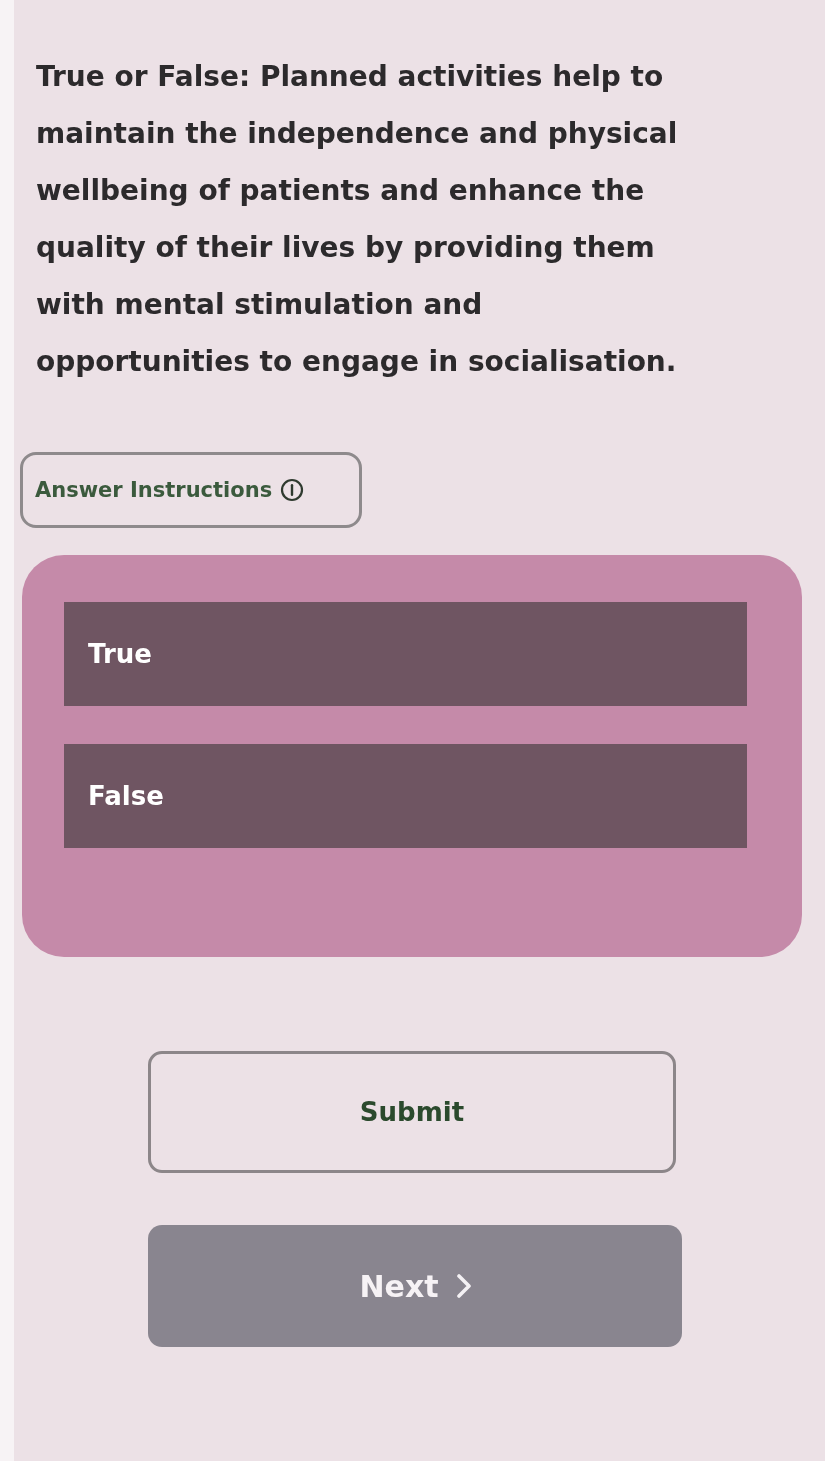  I want to click on answer-instructions-button: Answer Instructions, so click(191, 490).